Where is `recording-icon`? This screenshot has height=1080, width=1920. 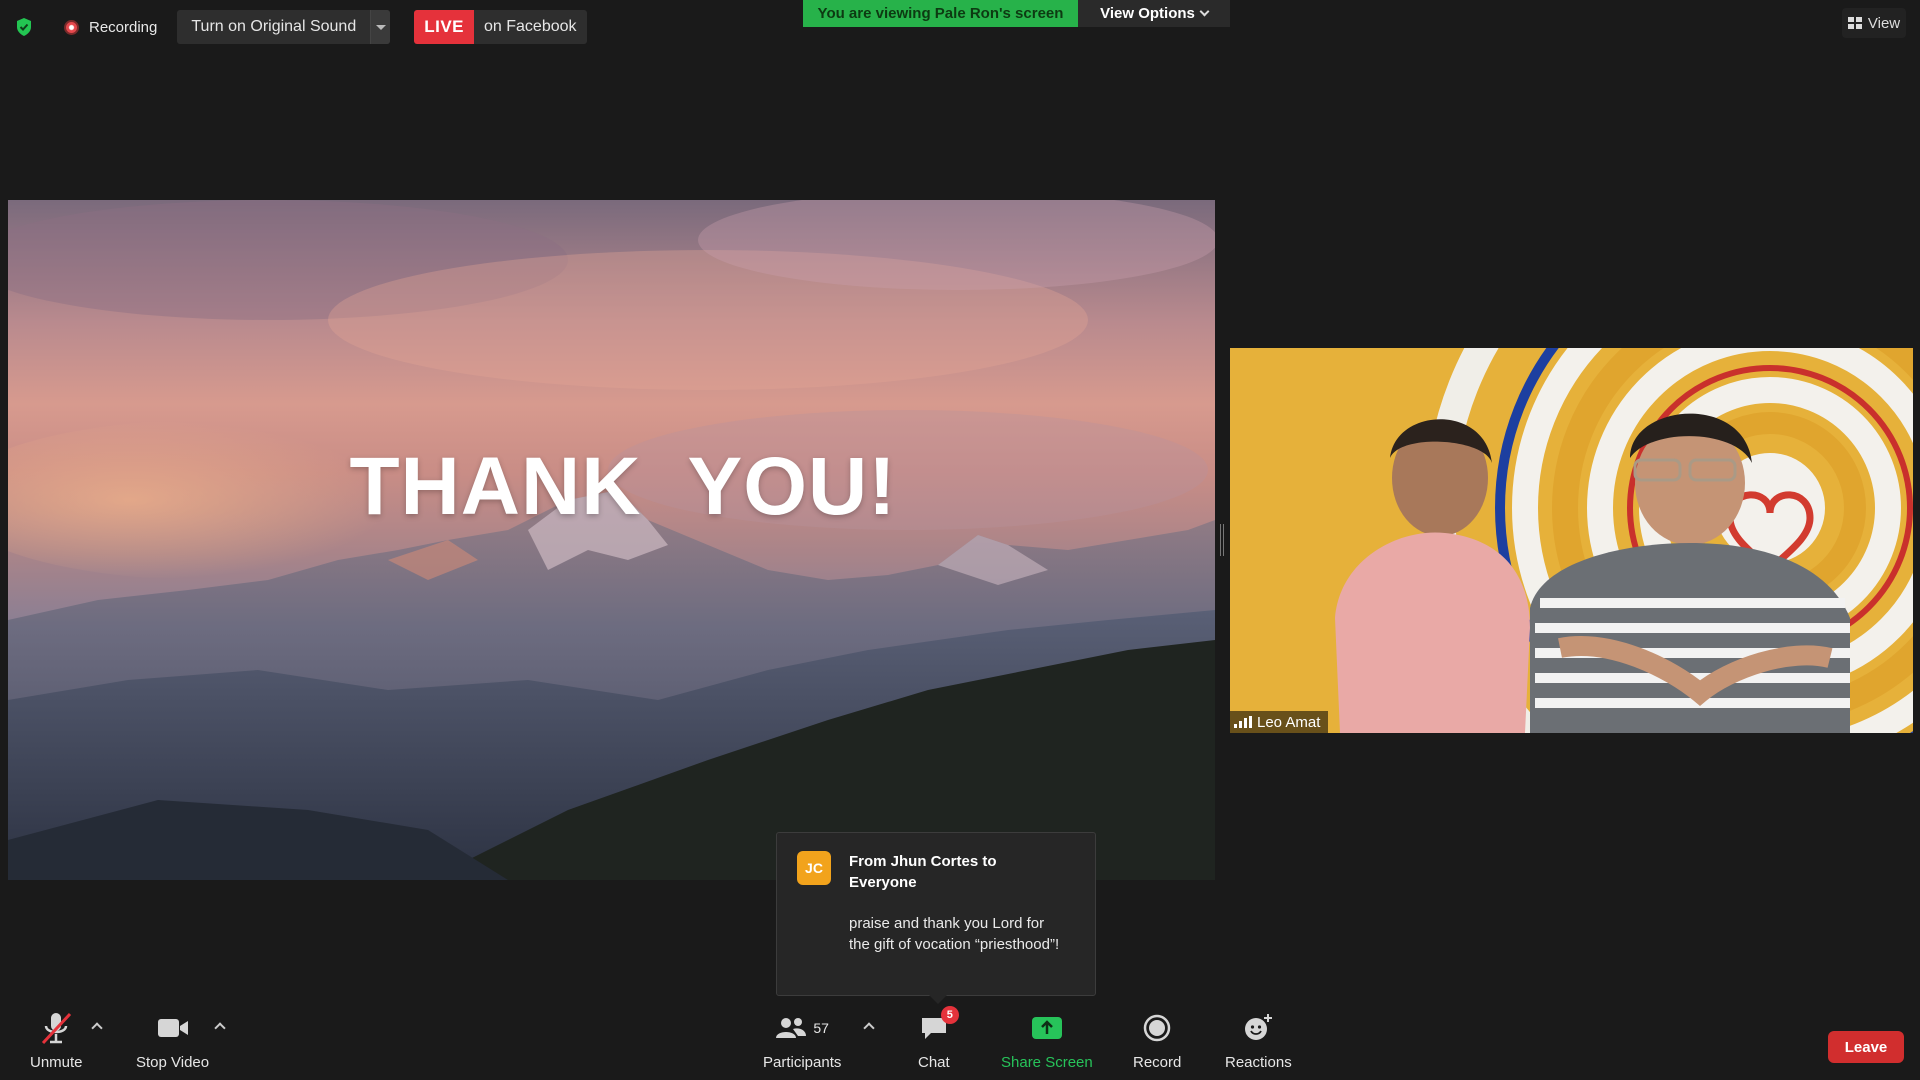 recording-icon is located at coordinates (71, 27).